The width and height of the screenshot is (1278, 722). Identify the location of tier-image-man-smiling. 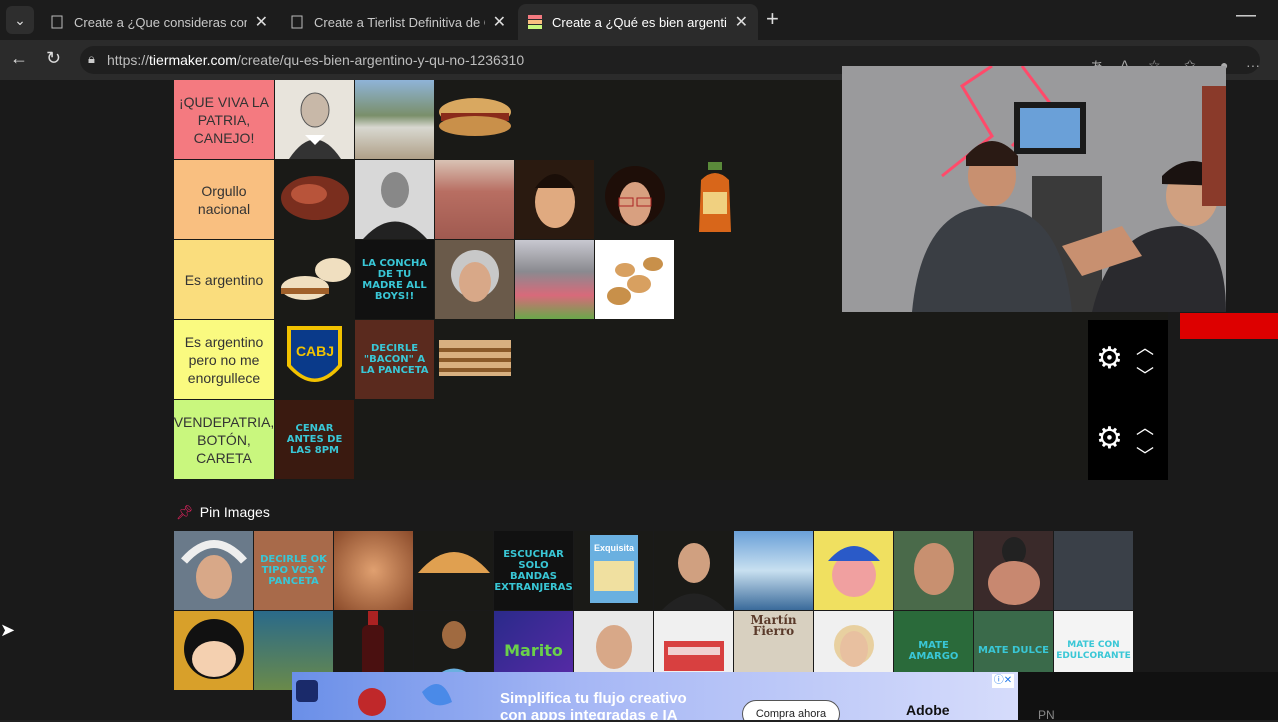
(554, 199).